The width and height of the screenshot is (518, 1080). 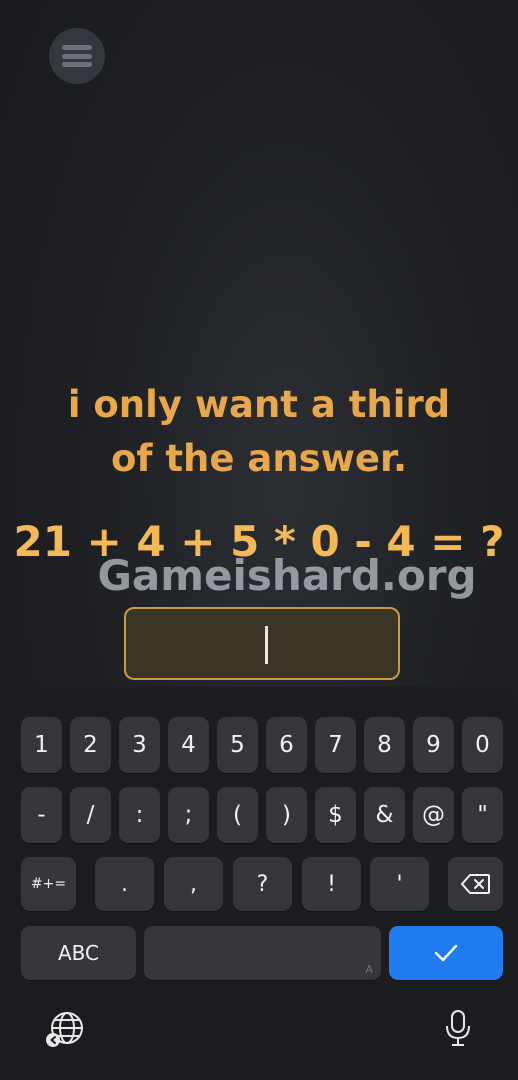 I want to click on key-close-paren: ), so click(x=286, y=815).